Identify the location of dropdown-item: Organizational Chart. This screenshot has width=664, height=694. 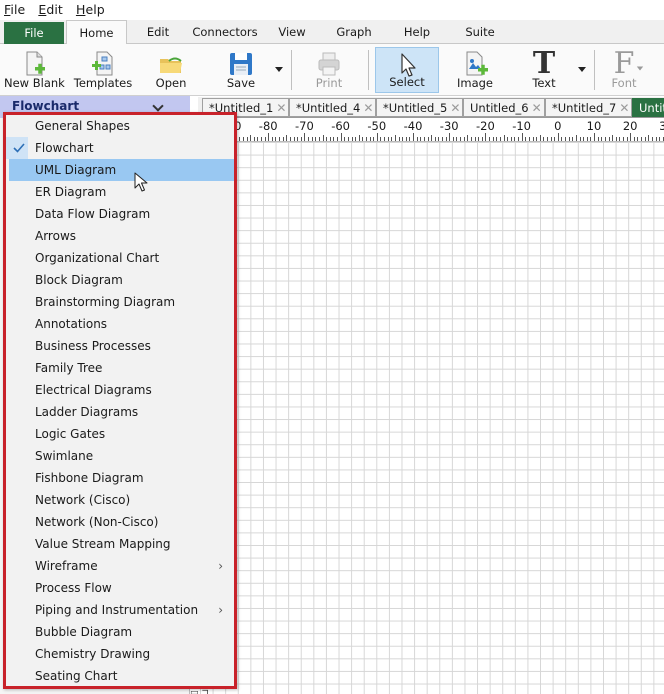
(120, 258).